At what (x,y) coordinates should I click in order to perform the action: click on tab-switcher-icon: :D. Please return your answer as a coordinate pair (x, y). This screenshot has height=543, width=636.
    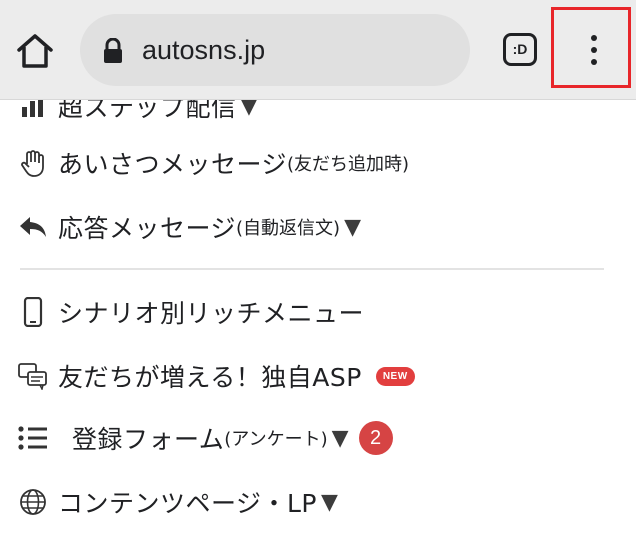
    Looking at the image, I should click on (520, 49).